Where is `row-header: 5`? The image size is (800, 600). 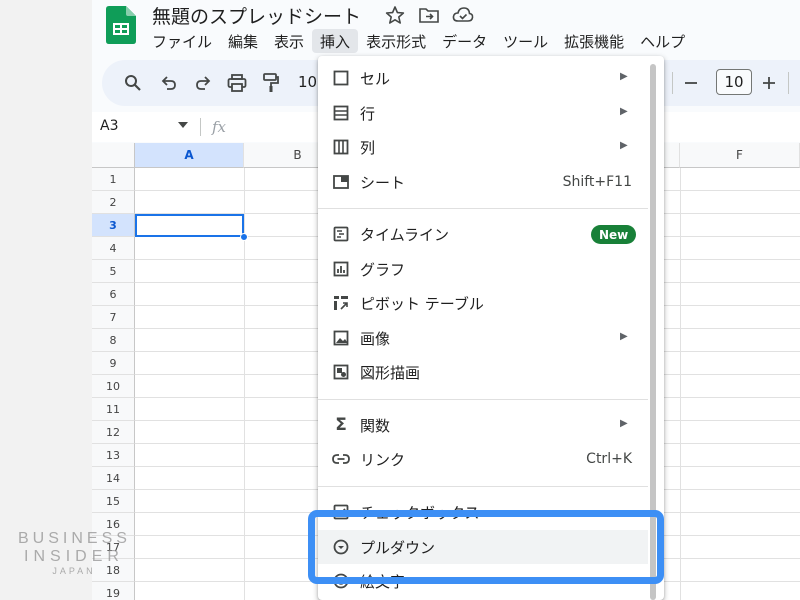 row-header: 5 is located at coordinates (113, 271).